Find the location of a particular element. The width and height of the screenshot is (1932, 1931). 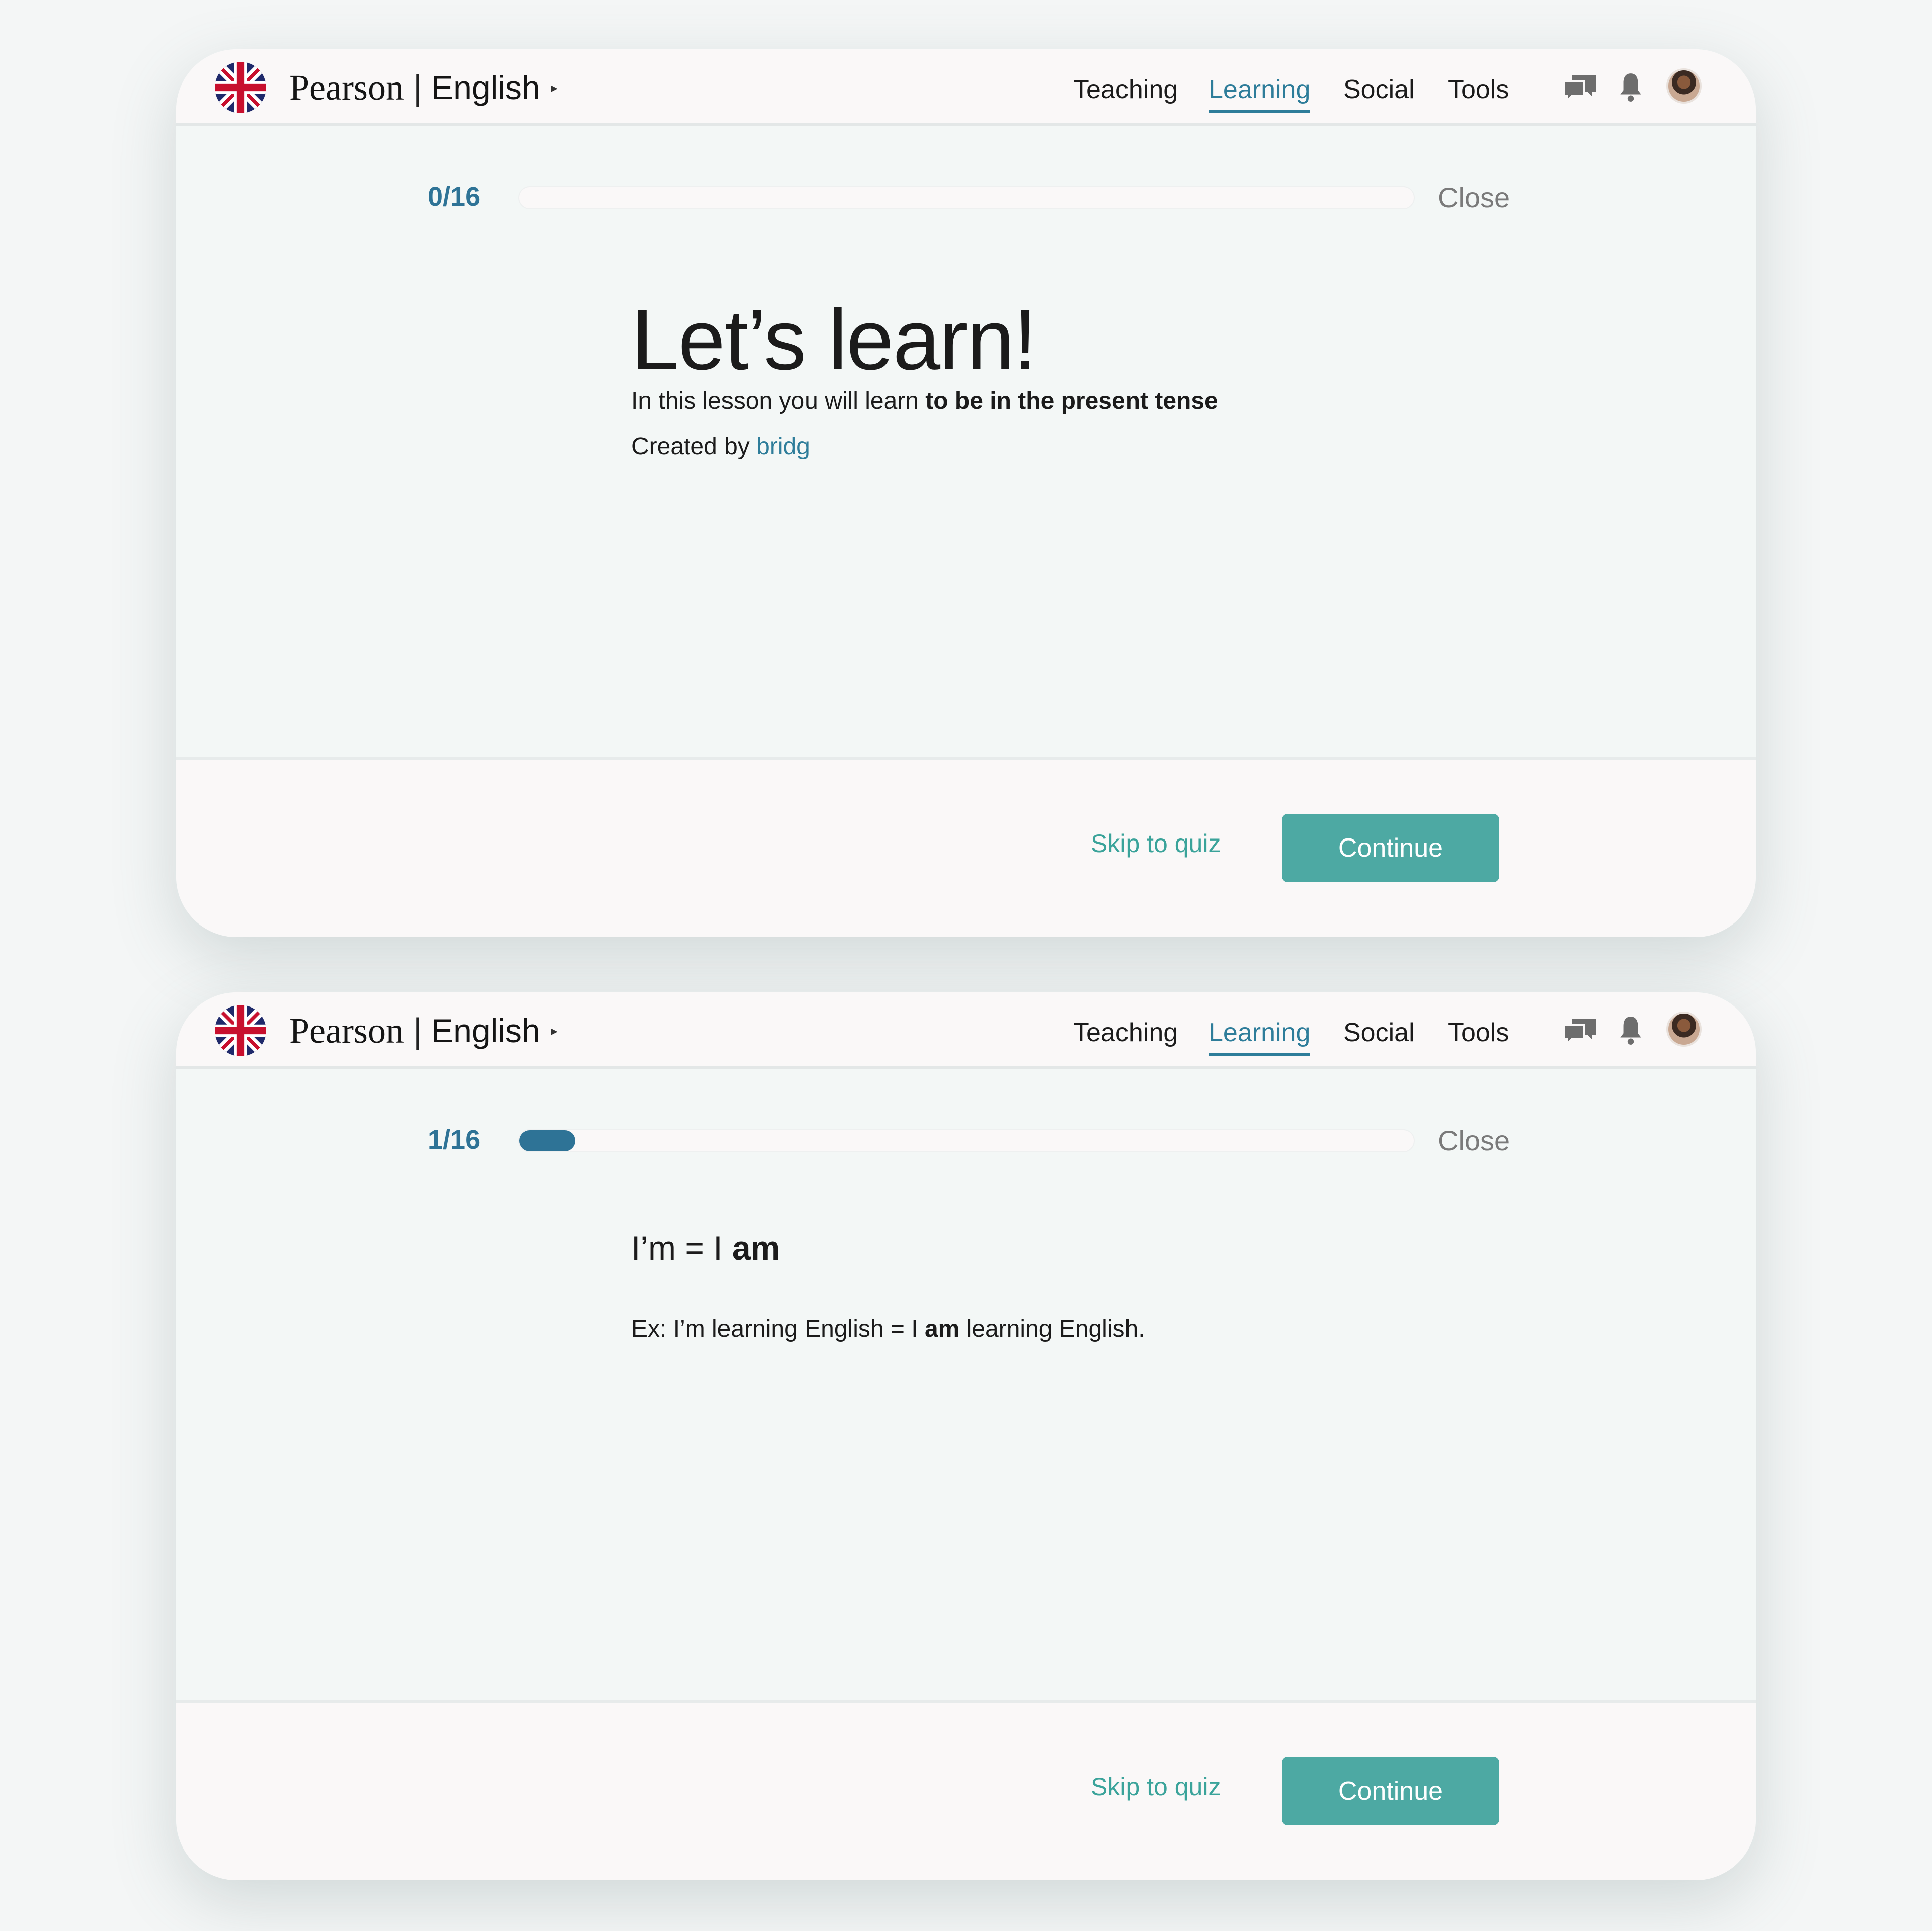

description-topic: to be in the present tense is located at coordinates (1071, 401).